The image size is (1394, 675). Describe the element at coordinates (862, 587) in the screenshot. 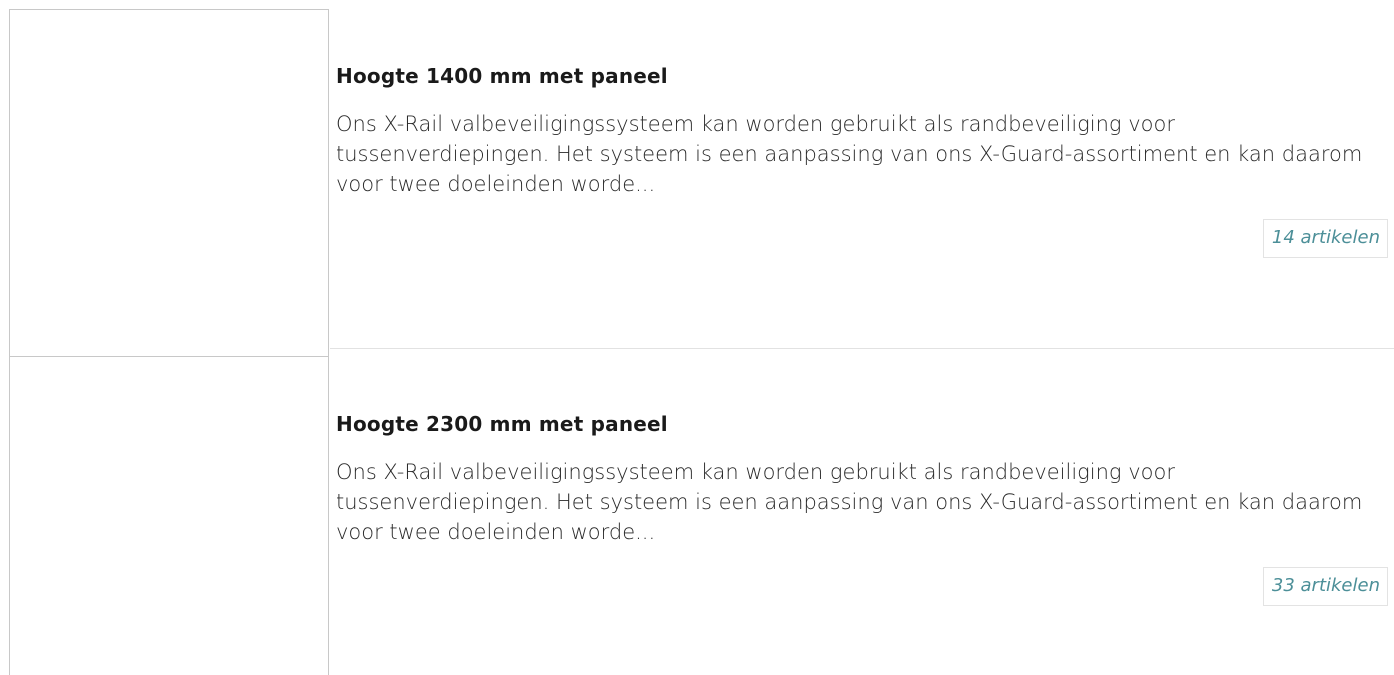

I see `category-count-row: 33 artikelen` at that location.